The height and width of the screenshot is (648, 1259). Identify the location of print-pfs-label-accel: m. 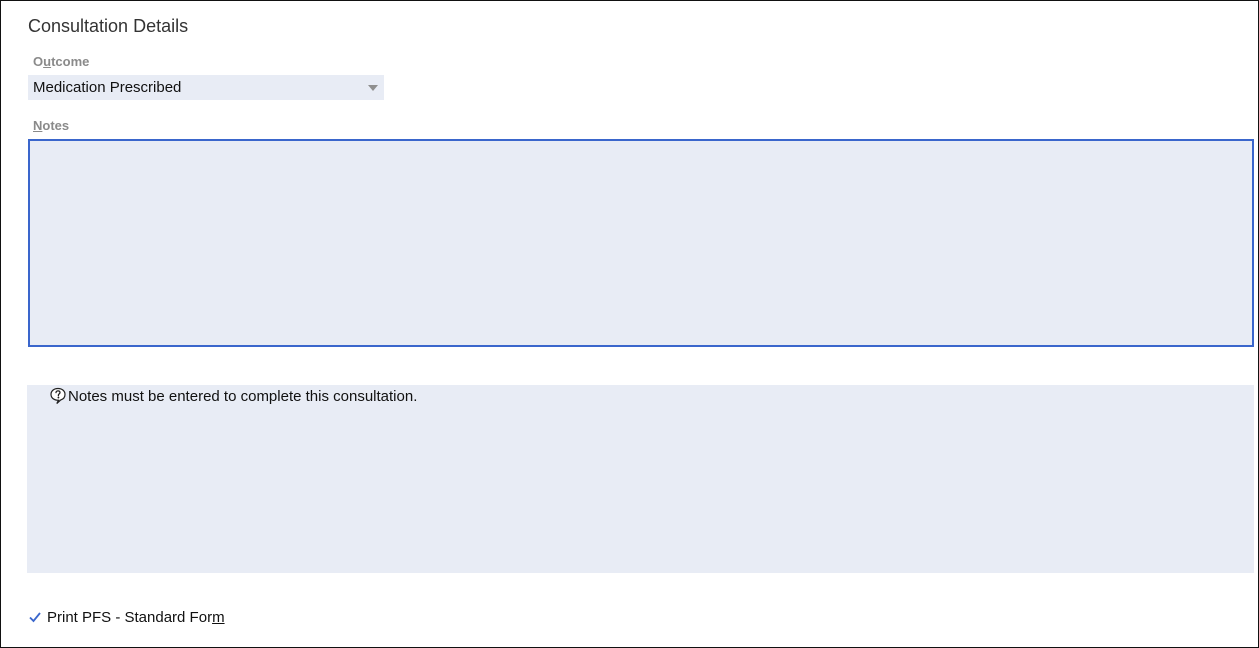
(218, 617).